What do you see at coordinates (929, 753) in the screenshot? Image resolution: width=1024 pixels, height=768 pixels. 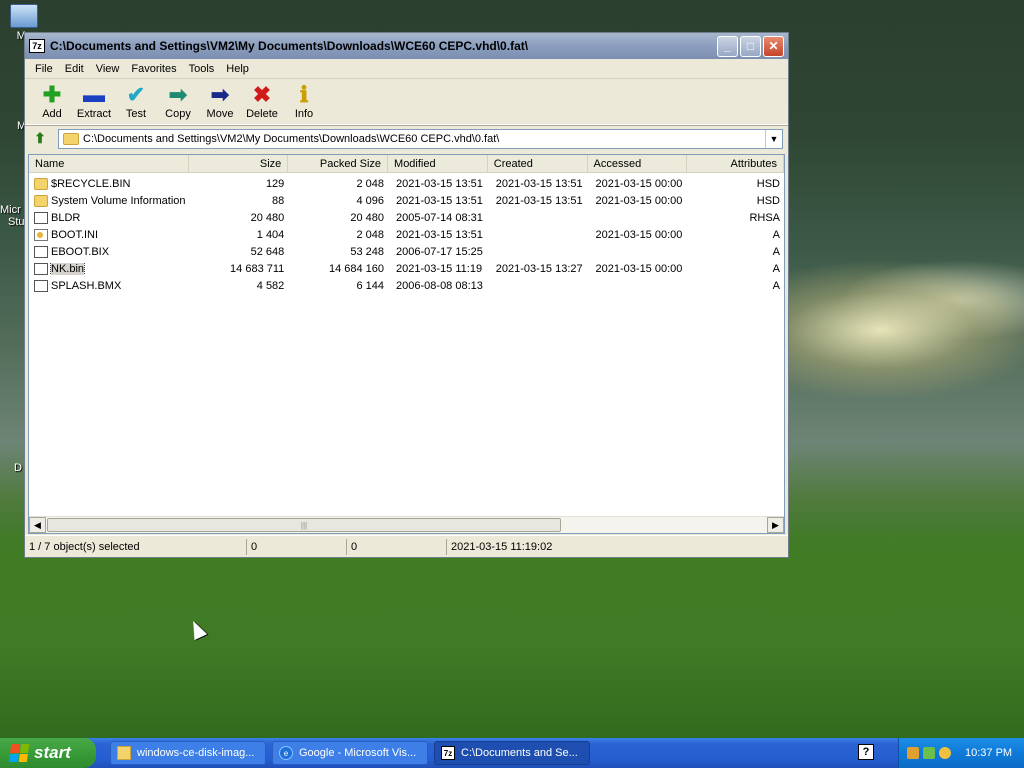 I see `security-icon` at bounding box center [929, 753].